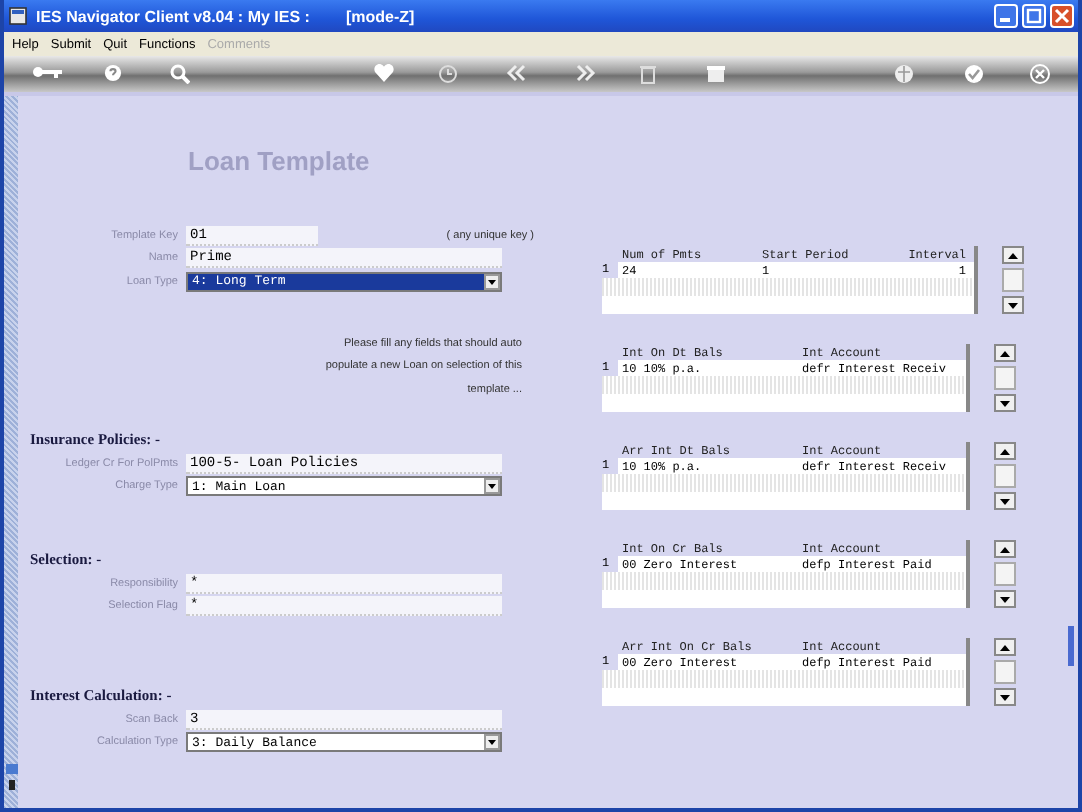 Image resolution: width=1082 pixels, height=812 pixels. What do you see at coordinates (716, 74) in the screenshot?
I see `box-icon` at bounding box center [716, 74].